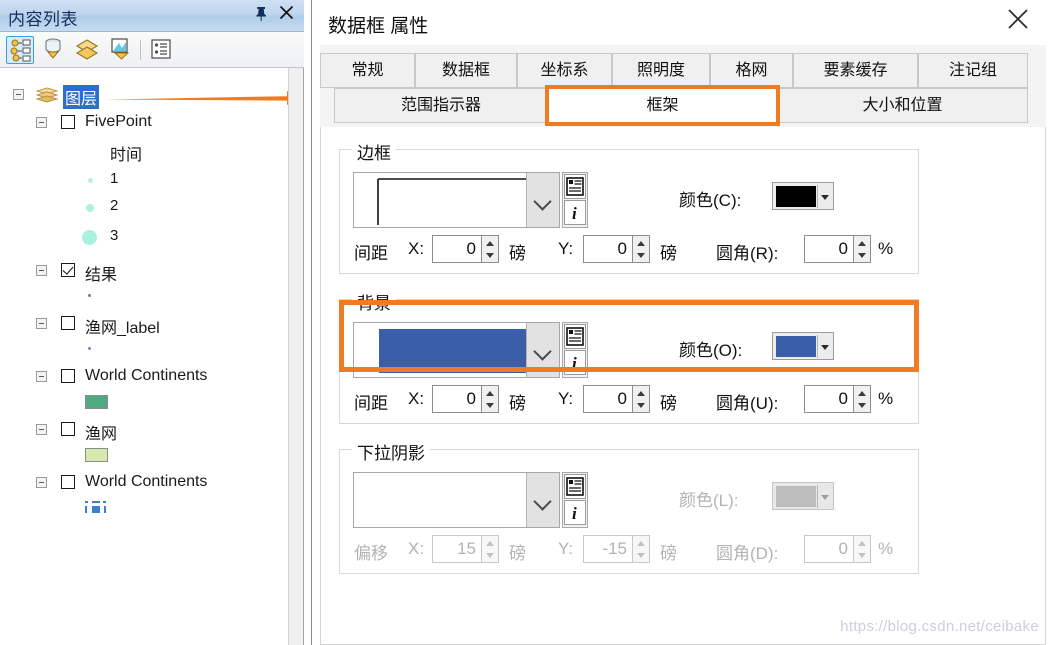 Image resolution: width=1051 pixels, height=645 pixels. Describe the element at coordinates (855, 70) in the screenshot. I see `tab-feature-cache: 要素缓存` at that location.